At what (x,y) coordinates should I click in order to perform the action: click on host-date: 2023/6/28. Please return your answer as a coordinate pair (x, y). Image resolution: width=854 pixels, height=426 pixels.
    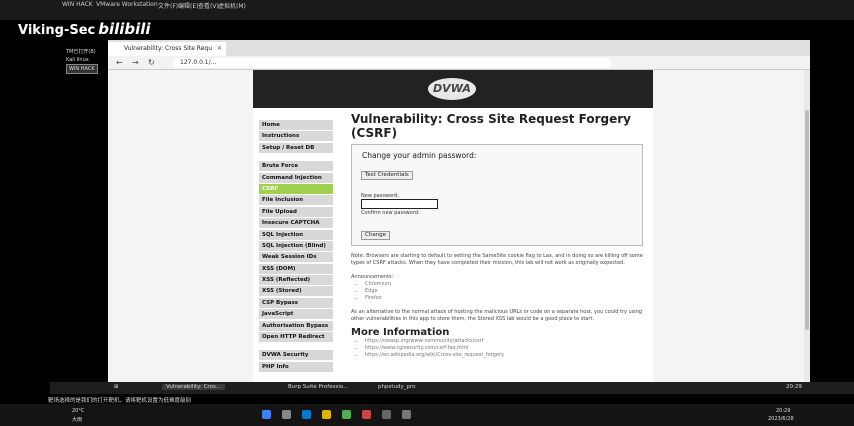
    Looking at the image, I should click on (781, 419).